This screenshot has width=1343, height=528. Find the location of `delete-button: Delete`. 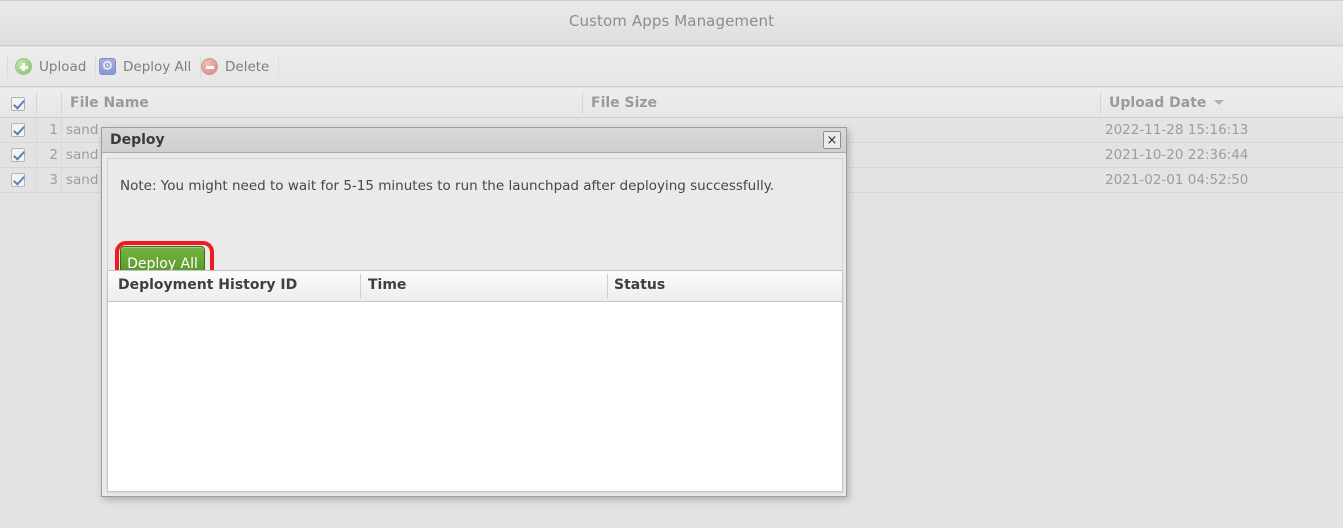

delete-button: Delete is located at coordinates (236, 66).